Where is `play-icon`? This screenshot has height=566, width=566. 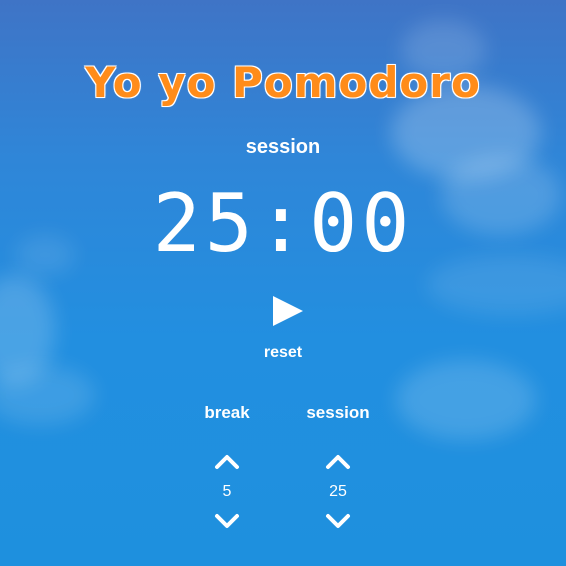 play-icon is located at coordinates (288, 311).